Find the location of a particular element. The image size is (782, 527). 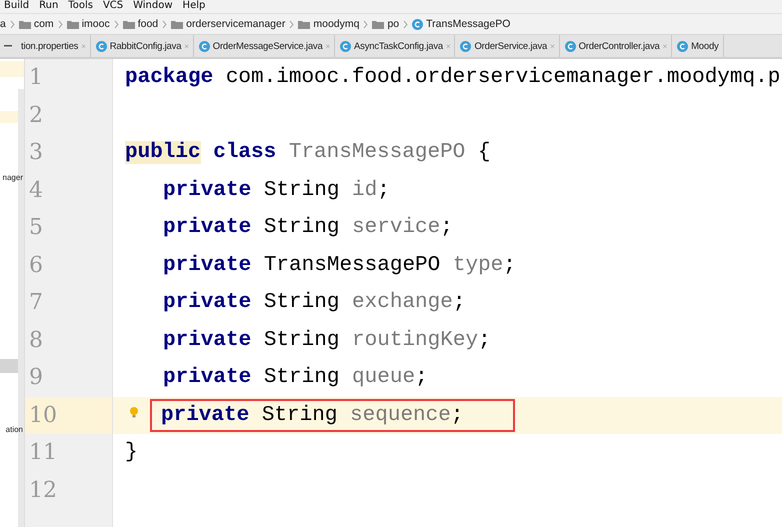

code-line: private TransMessagePO type; is located at coordinates (339, 265).